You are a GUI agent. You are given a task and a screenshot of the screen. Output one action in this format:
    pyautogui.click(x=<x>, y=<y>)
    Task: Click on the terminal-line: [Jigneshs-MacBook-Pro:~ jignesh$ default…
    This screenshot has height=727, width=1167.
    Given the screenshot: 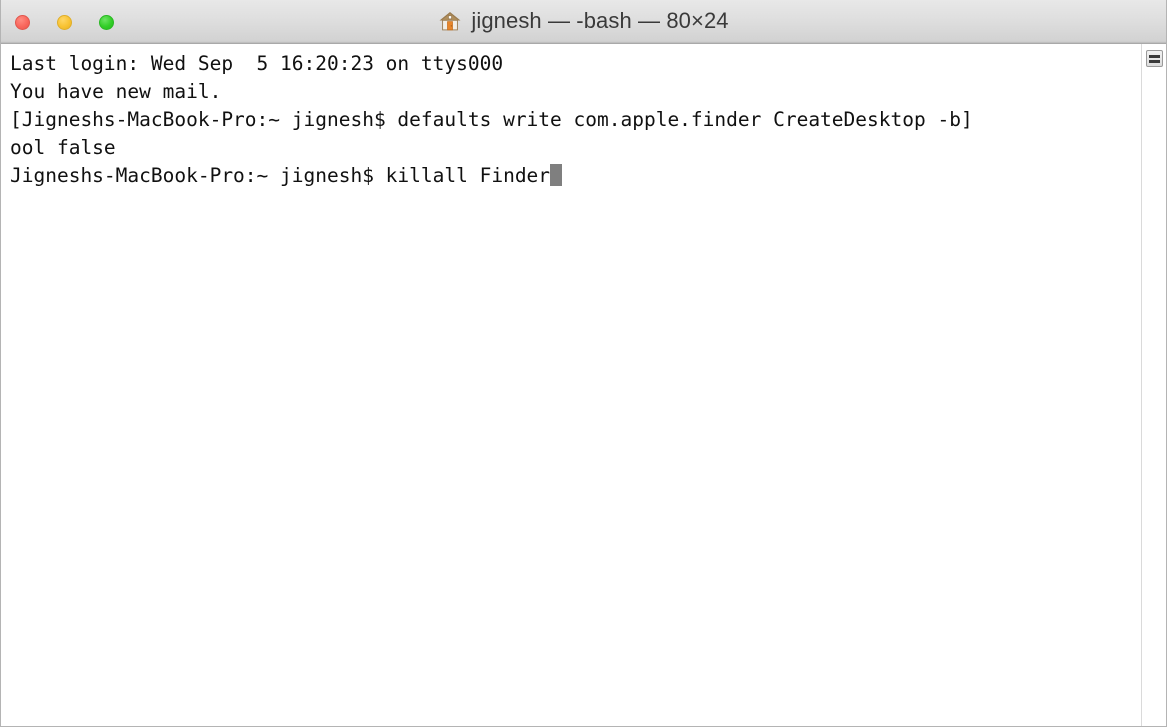 What is the action you would take?
    pyautogui.click(x=491, y=119)
    